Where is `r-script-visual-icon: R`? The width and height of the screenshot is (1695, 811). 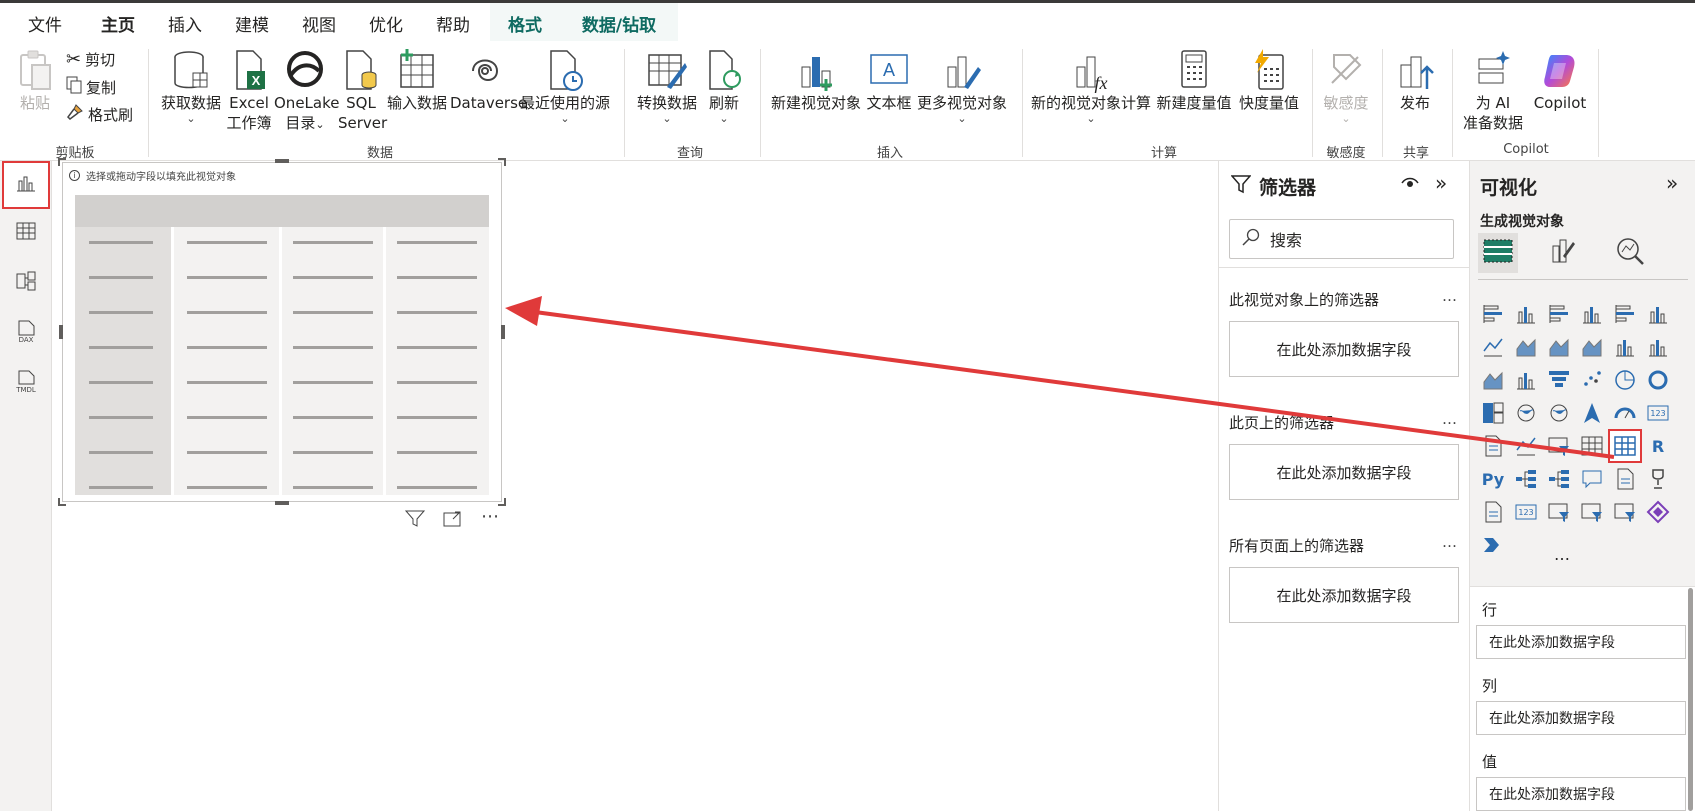 r-script-visual-icon: R is located at coordinates (1658, 446).